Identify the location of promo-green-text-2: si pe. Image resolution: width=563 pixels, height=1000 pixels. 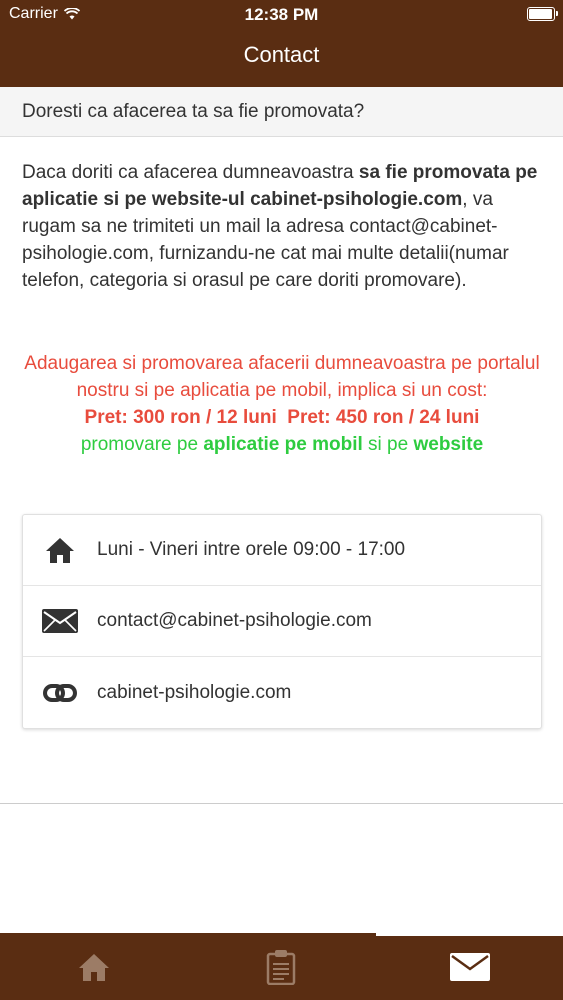
(388, 444).